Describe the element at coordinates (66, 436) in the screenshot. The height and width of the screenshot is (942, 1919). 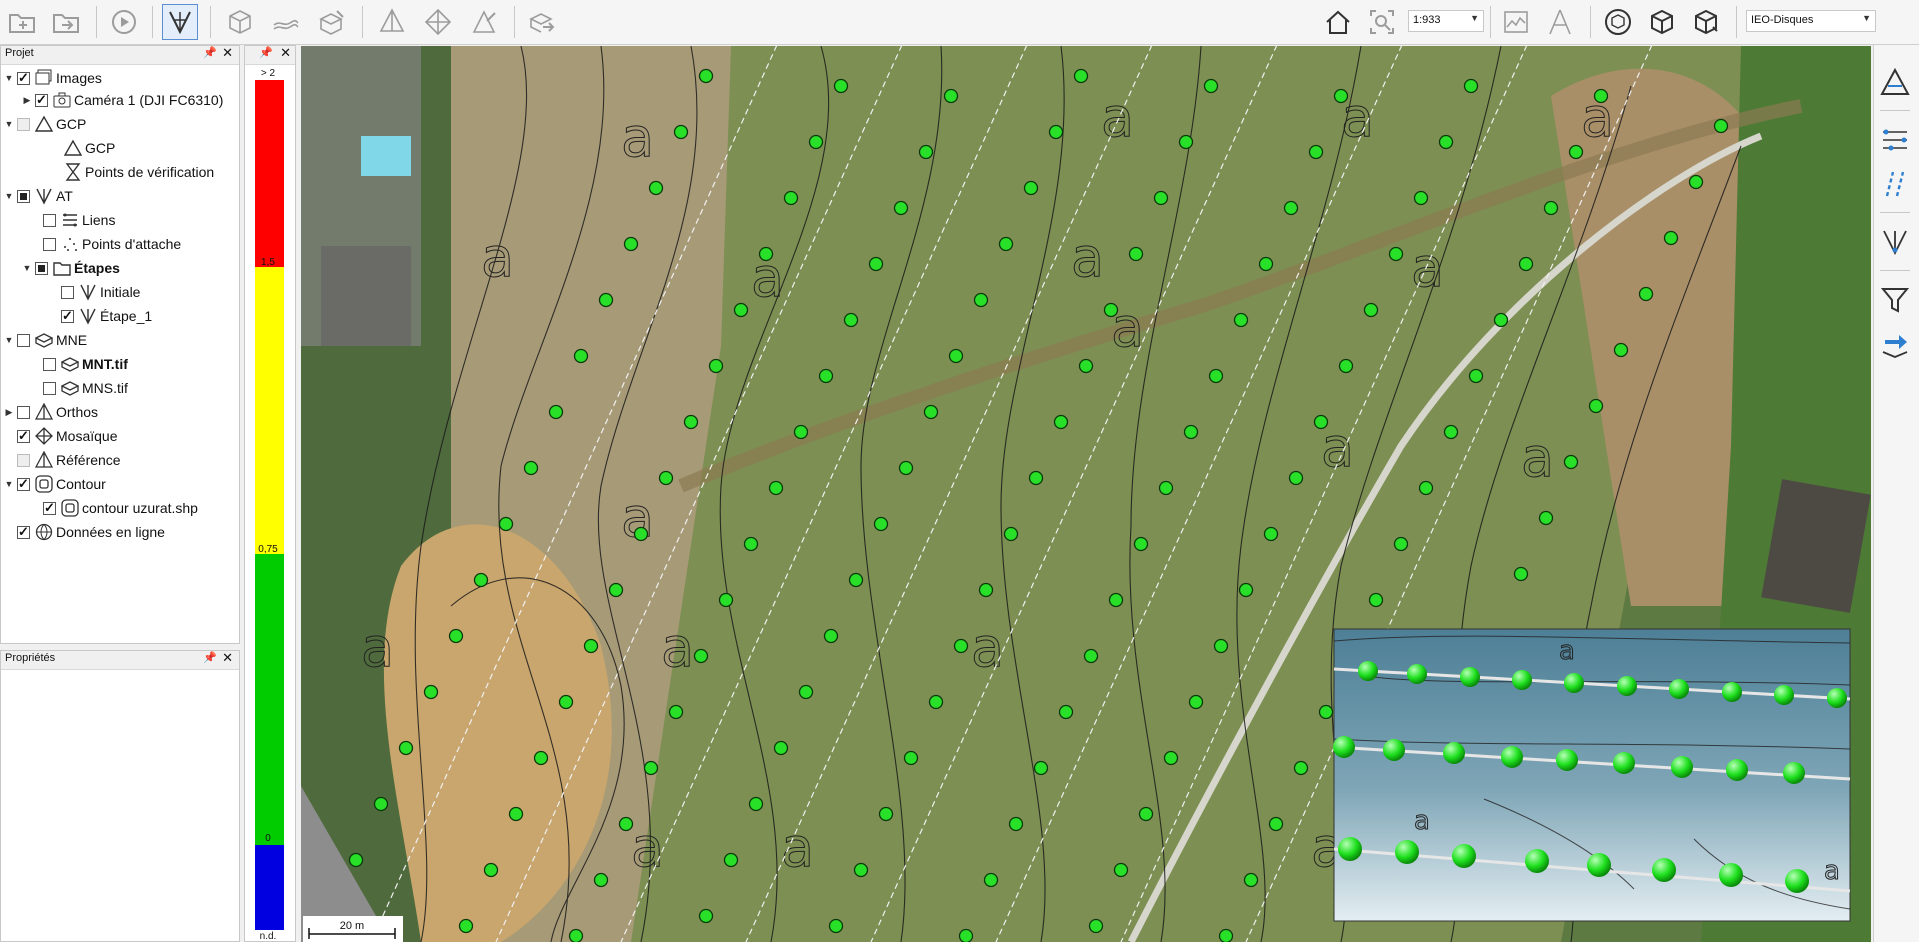
I see `tree-item-mosaic: Mosaïque` at that location.